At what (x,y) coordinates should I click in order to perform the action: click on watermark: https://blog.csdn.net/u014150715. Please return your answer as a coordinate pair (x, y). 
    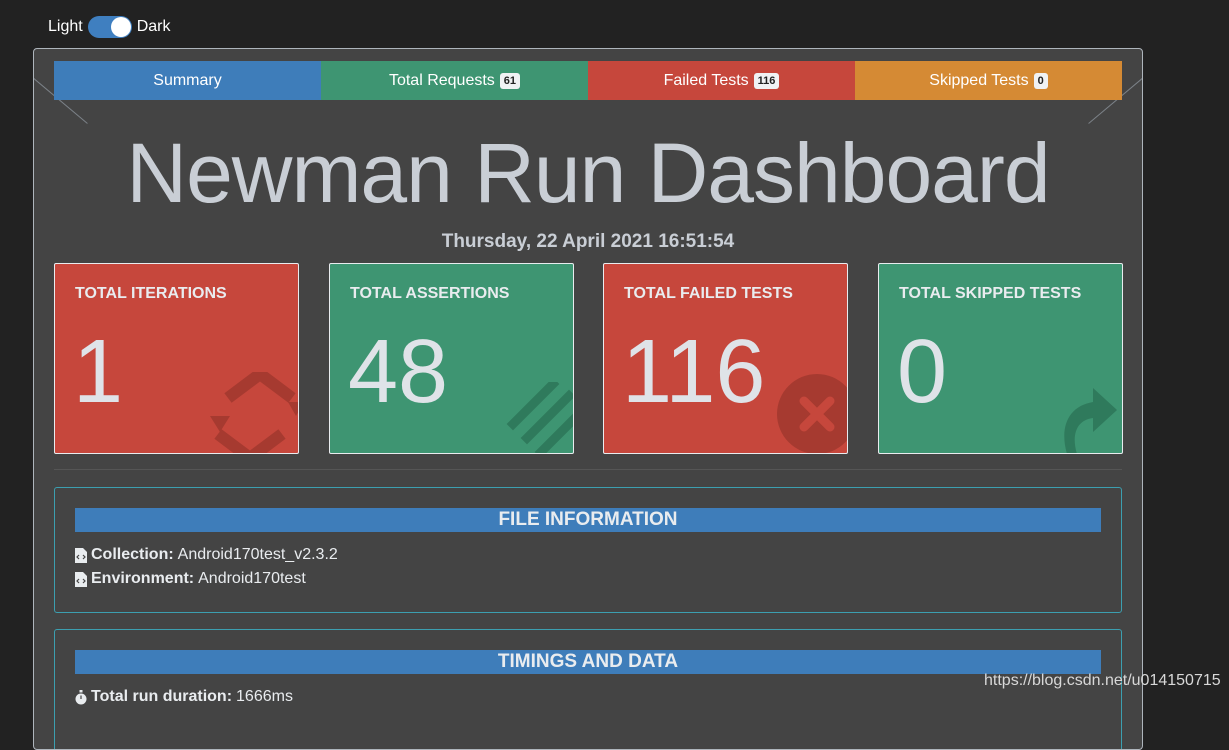
    Looking at the image, I should click on (1102, 680).